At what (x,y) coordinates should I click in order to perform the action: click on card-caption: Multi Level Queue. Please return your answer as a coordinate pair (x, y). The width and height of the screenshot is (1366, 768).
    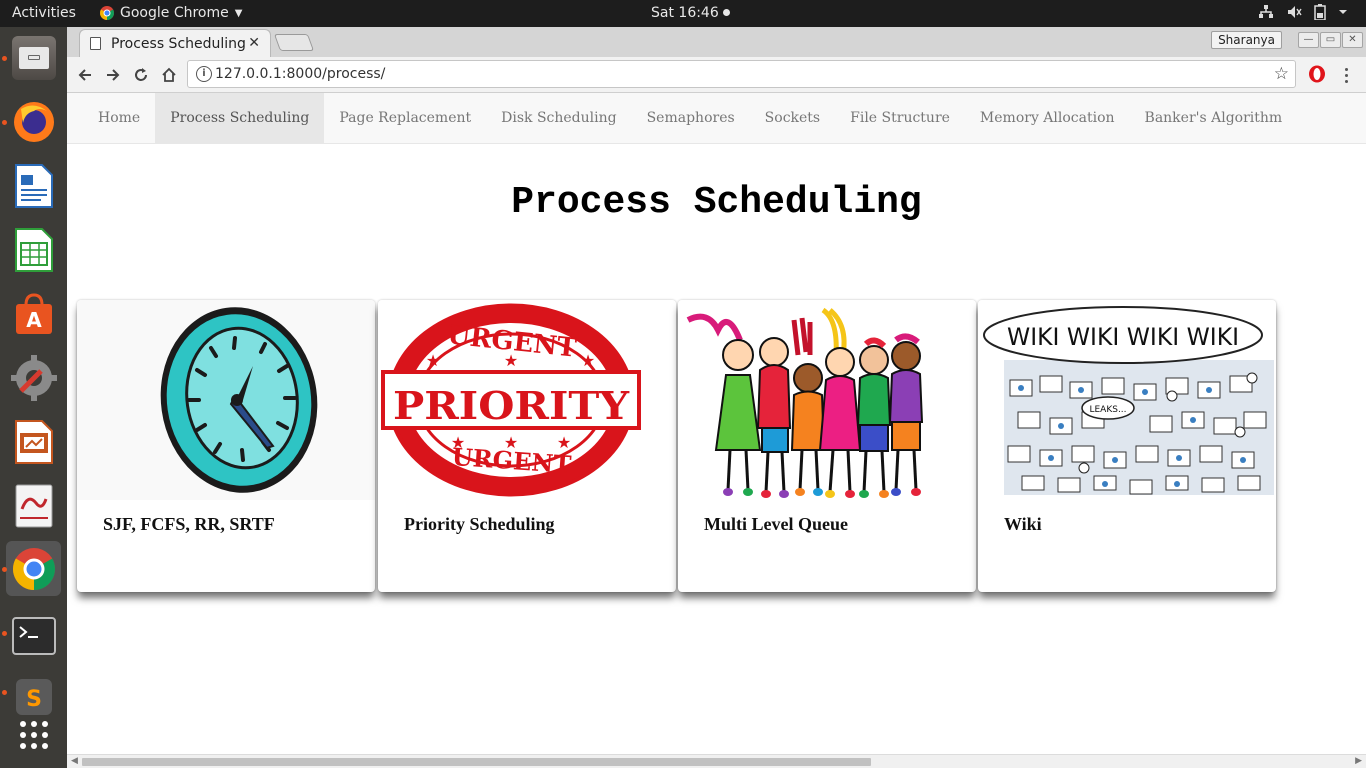
    Looking at the image, I should click on (776, 524).